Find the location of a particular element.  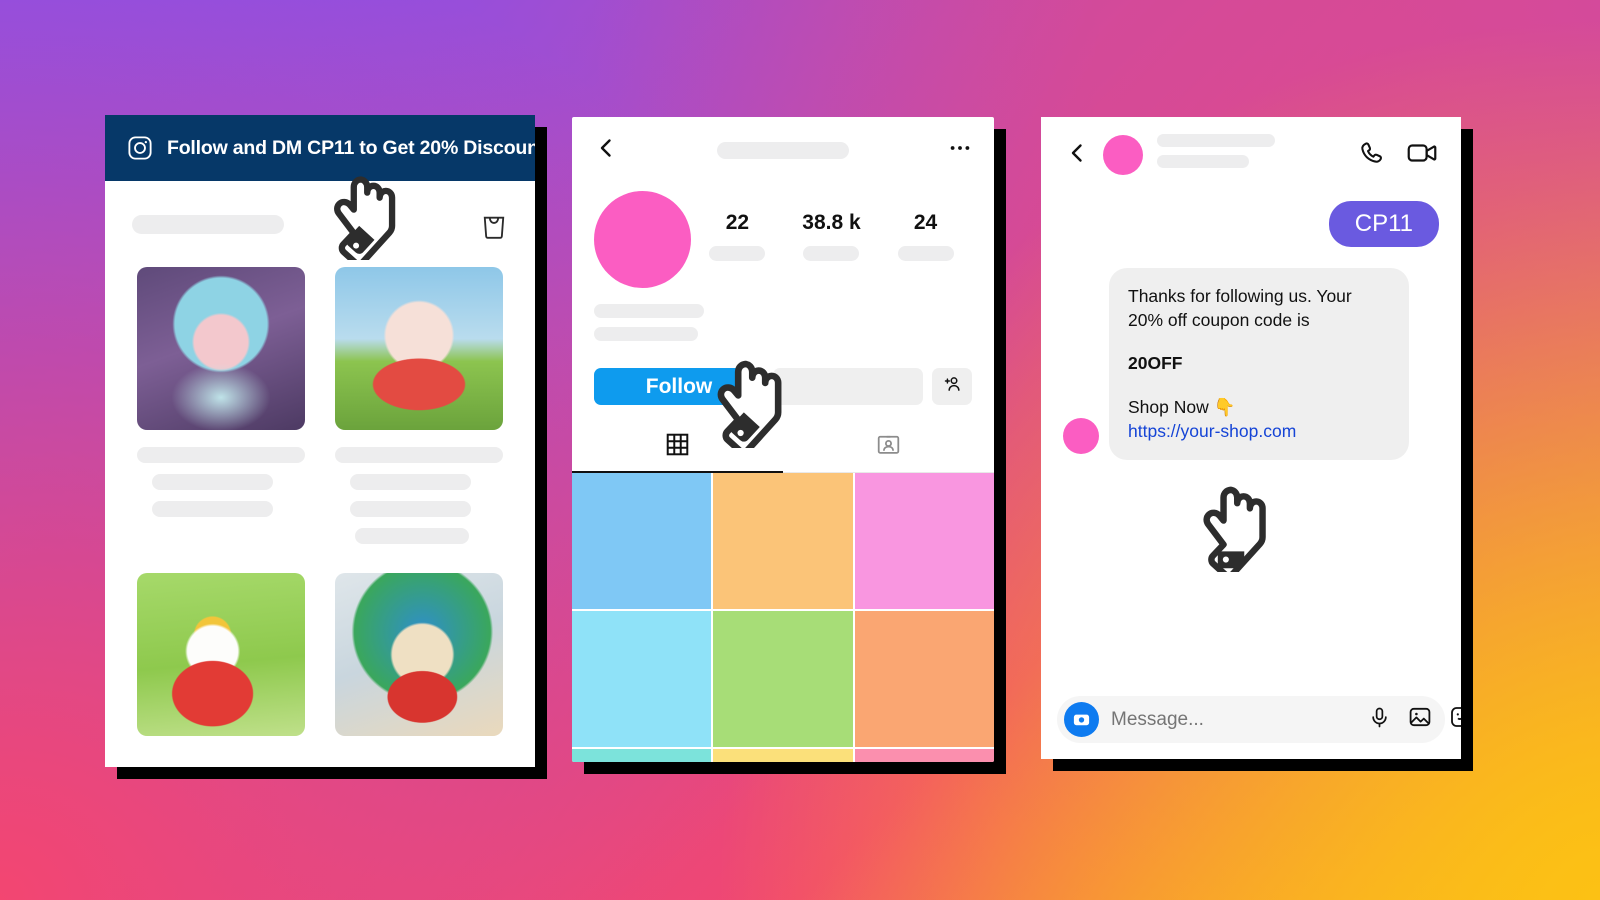

add-person-icon is located at coordinates (952, 386).